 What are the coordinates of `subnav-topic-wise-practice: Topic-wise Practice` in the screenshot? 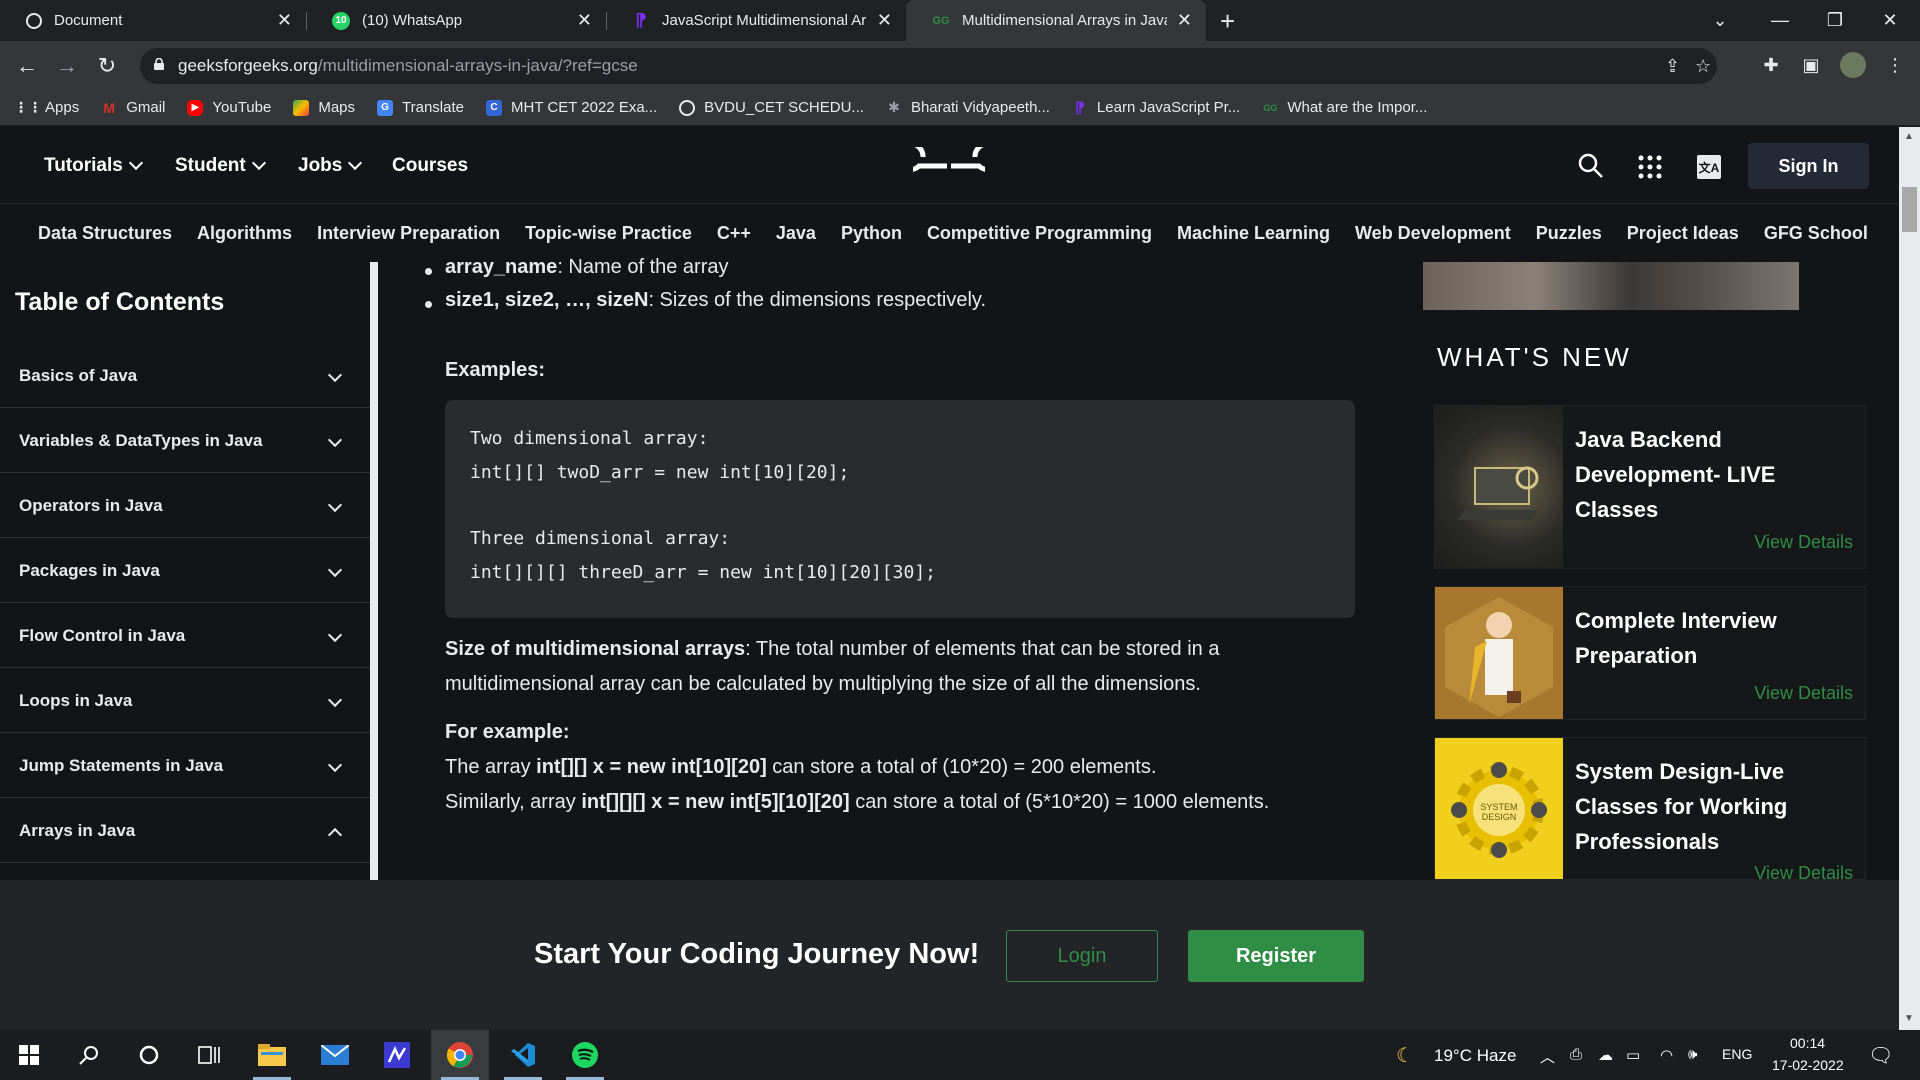 It's located at (608, 233).